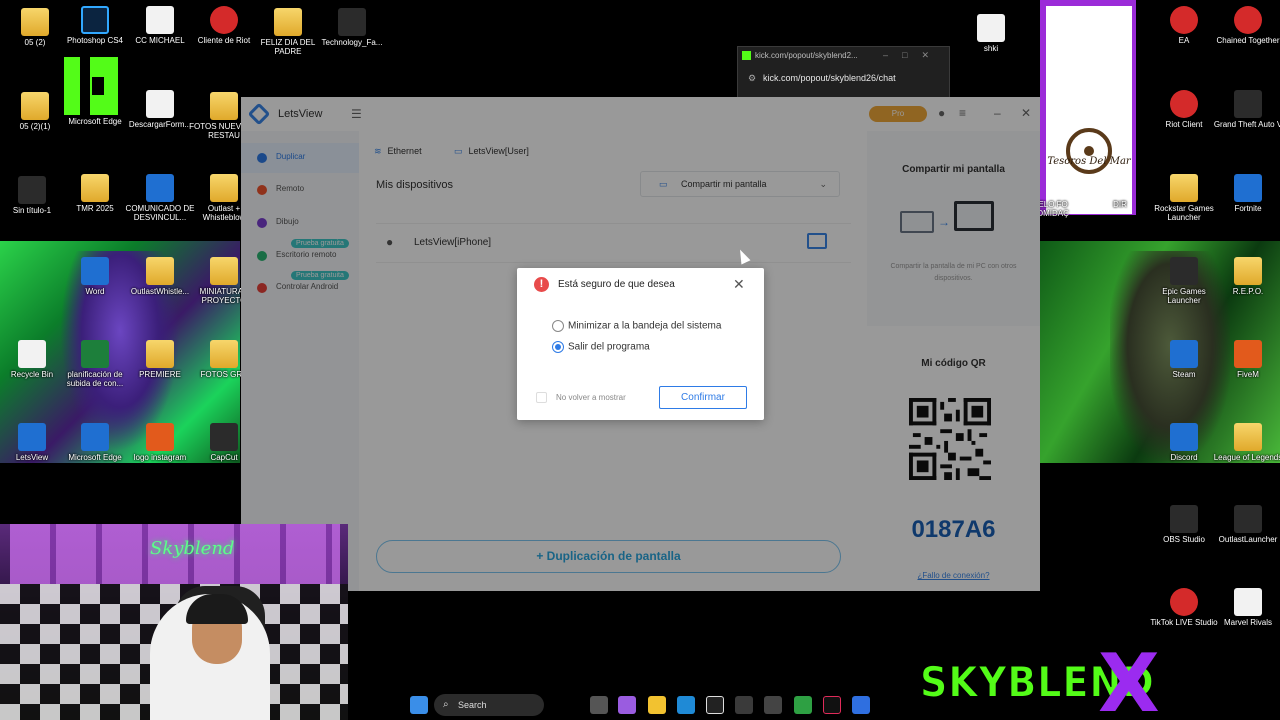  What do you see at coordinates (1089, 161) in the screenshot?
I see `tesoros-logo-text: Tesoros Del Mar` at bounding box center [1089, 161].